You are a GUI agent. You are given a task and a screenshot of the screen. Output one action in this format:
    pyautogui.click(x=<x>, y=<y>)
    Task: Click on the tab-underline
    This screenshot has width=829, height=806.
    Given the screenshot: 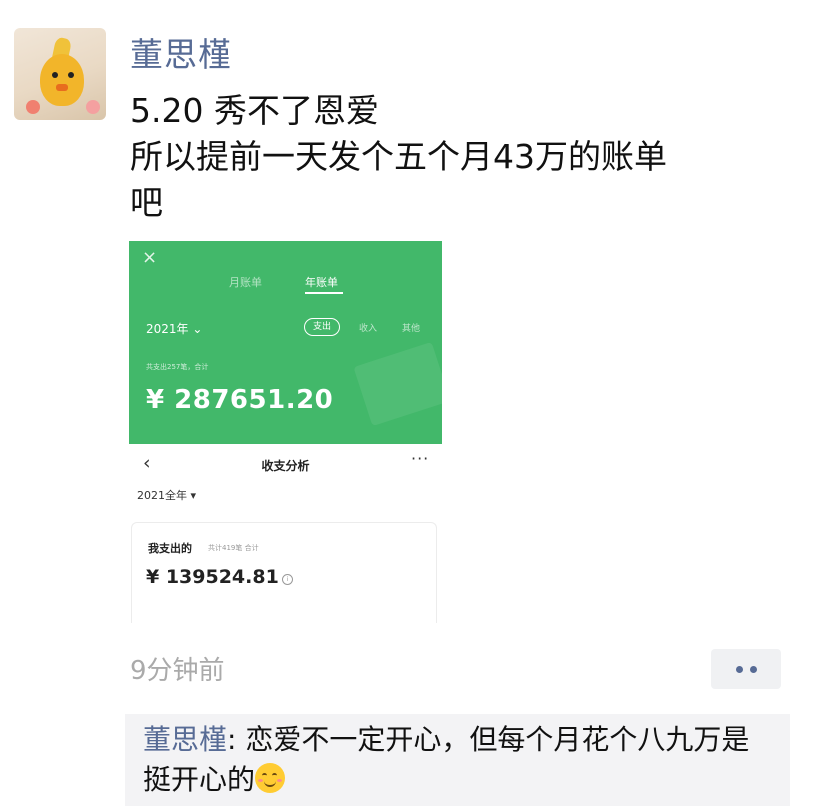 What is the action you would take?
    pyautogui.click(x=324, y=293)
    